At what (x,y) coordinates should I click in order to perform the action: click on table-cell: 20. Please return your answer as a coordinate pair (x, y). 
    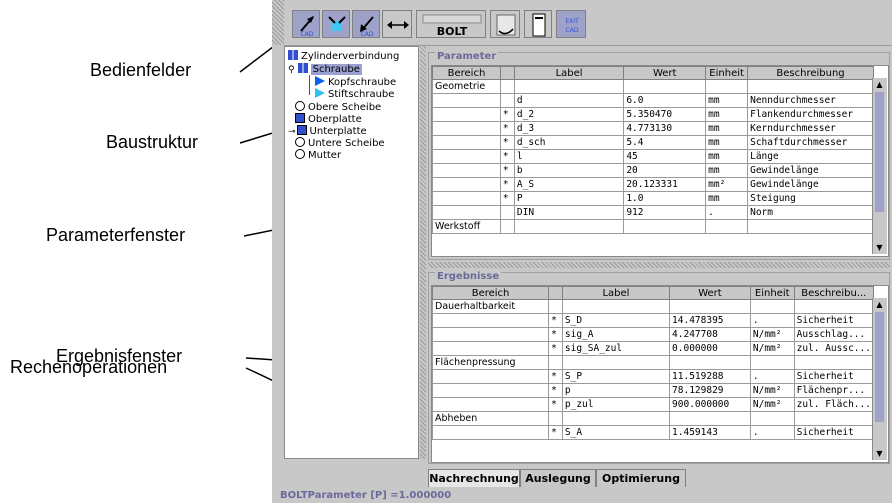
    Looking at the image, I should click on (665, 170).